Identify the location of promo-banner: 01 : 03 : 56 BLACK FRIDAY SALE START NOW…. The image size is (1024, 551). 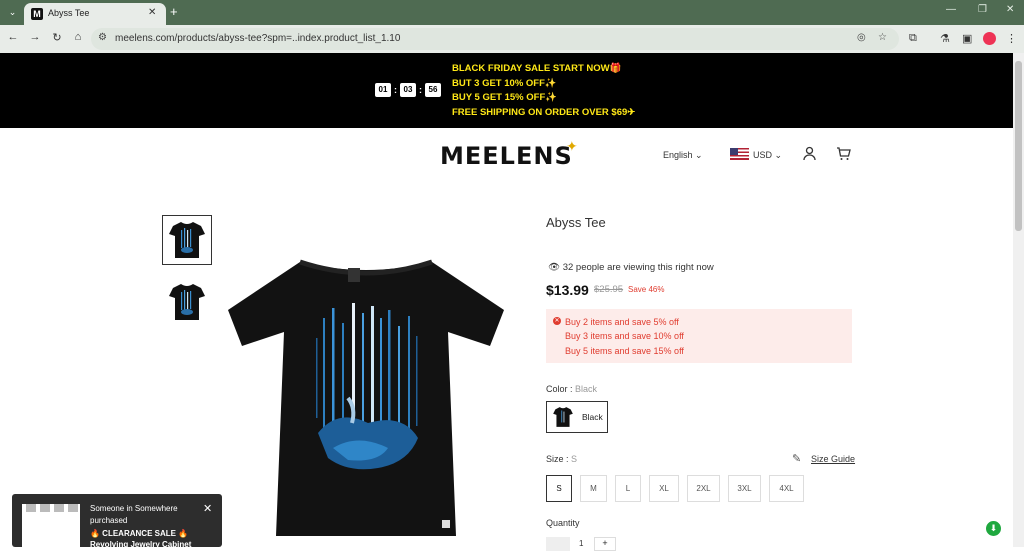
(506, 90).